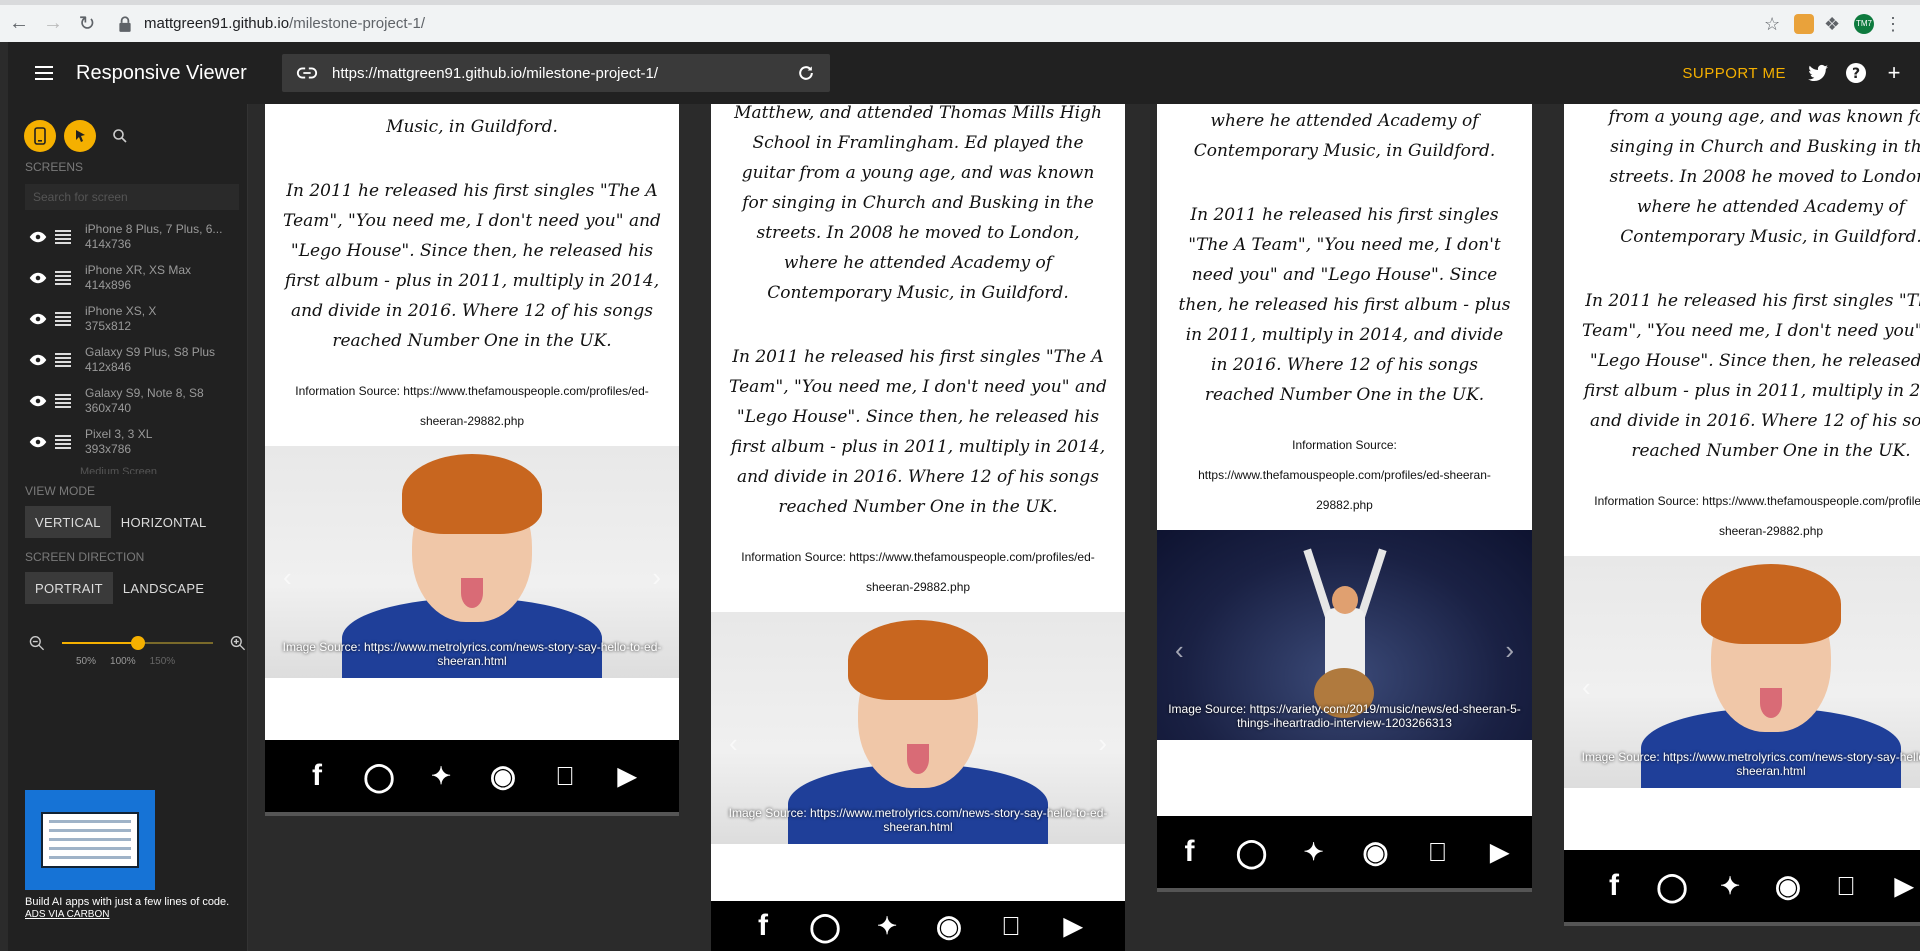  What do you see at coordinates (120, 136) in the screenshot?
I see `search-icon` at bounding box center [120, 136].